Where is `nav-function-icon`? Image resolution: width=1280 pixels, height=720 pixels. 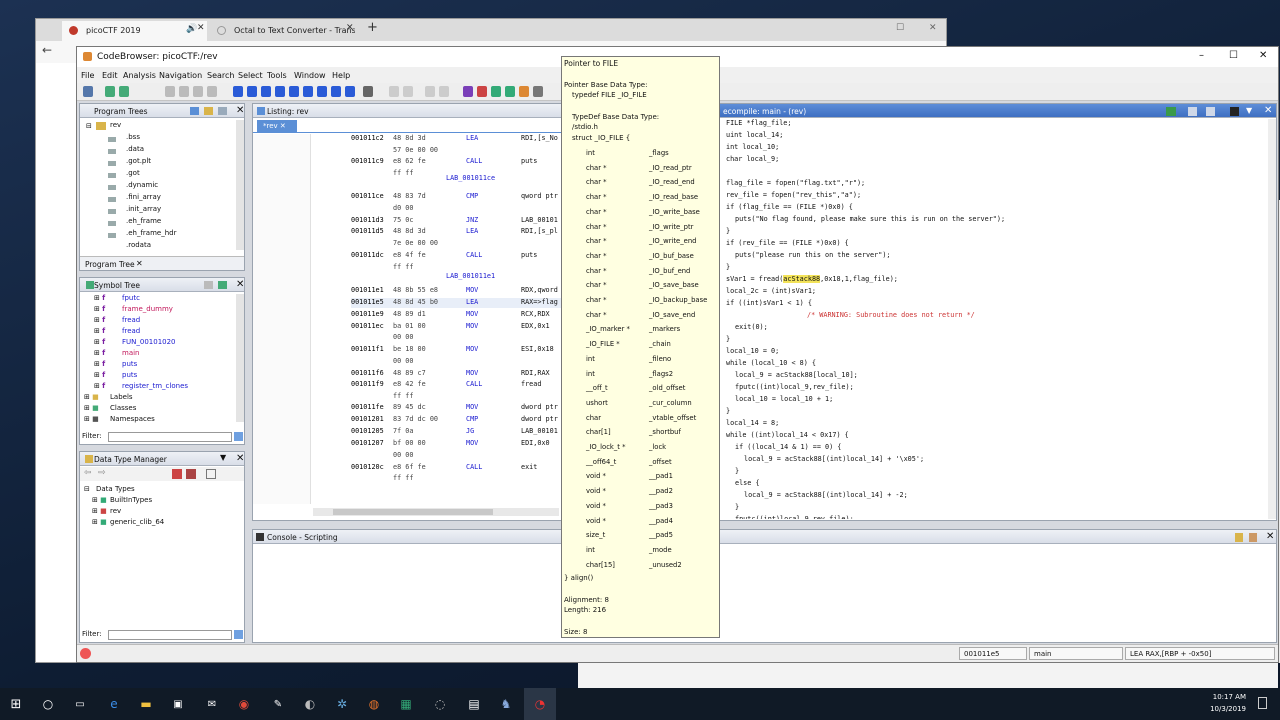
nav-function-icon is located at coordinates (308, 91).